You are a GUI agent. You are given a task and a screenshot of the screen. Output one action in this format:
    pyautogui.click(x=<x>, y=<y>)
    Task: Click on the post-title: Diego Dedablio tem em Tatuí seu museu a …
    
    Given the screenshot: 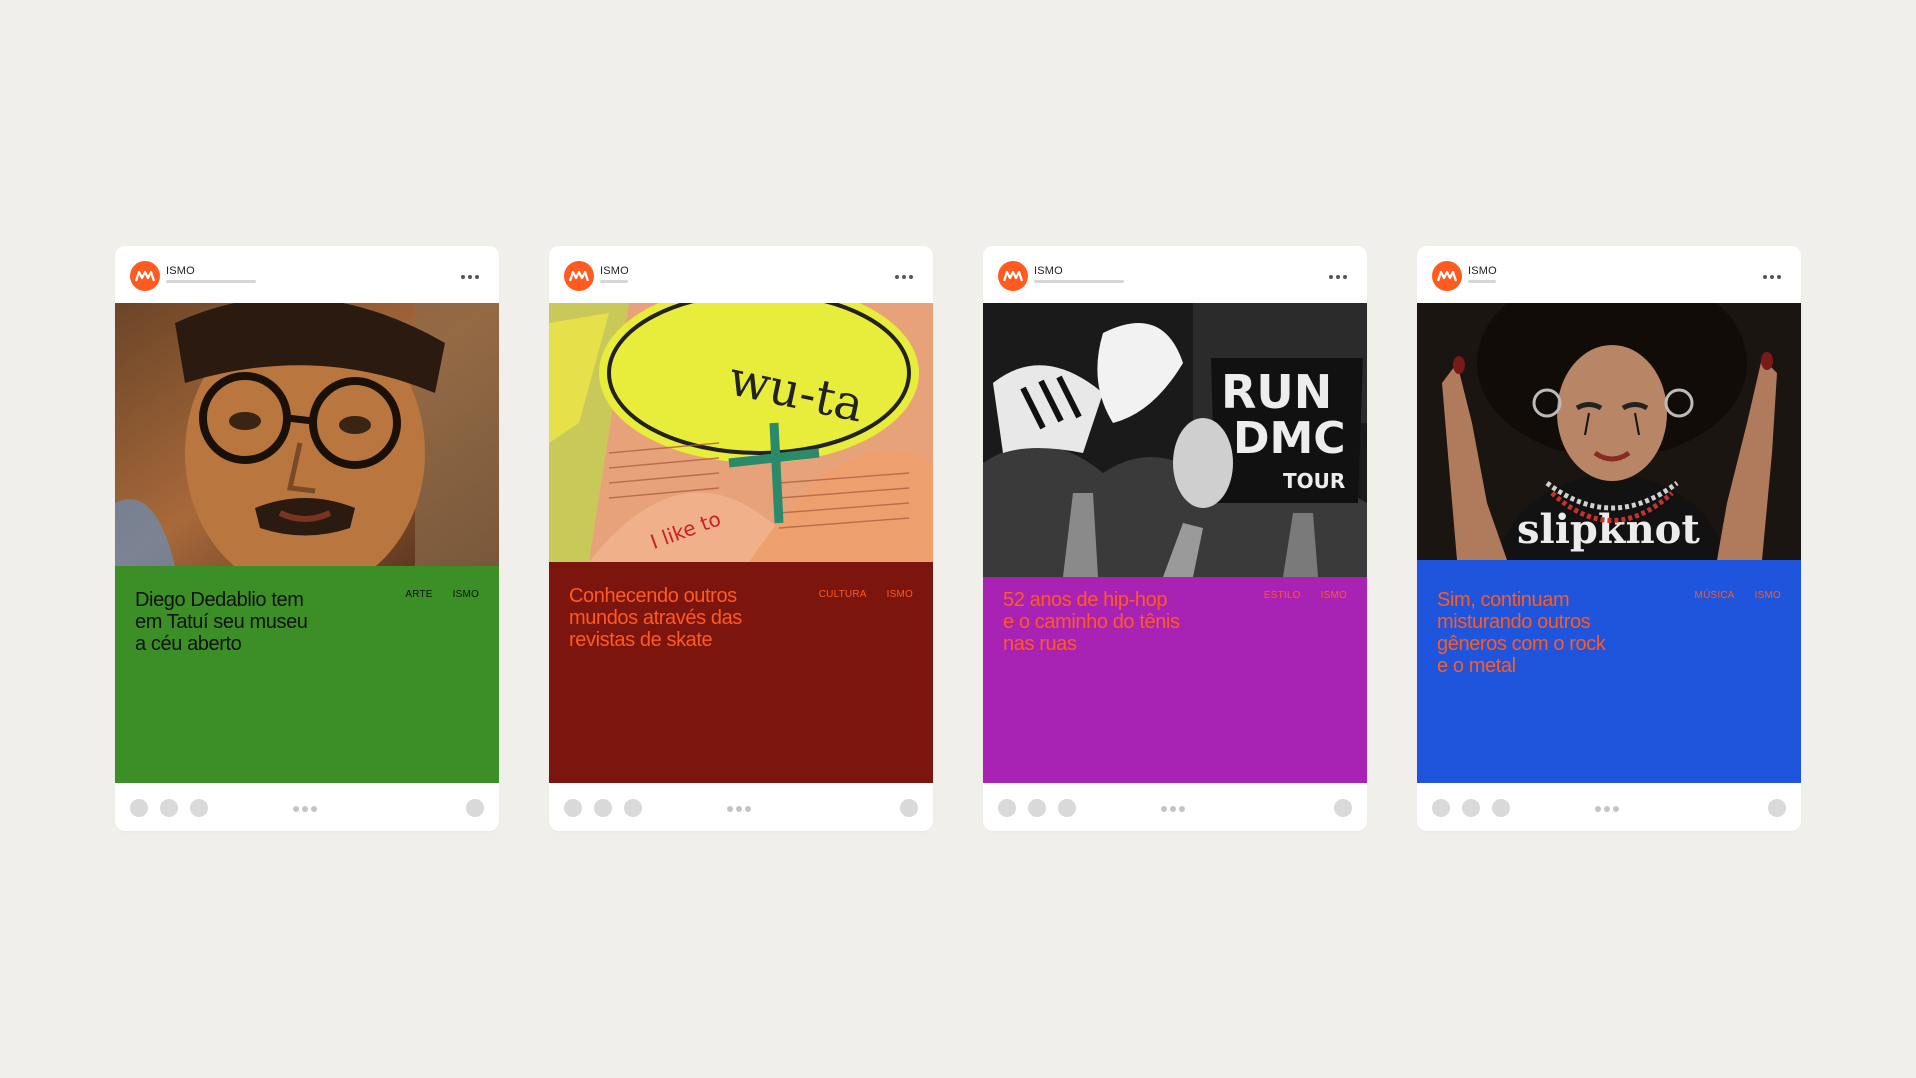 What is the action you would take?
    pyautogui.click(x=242, y=622)
    